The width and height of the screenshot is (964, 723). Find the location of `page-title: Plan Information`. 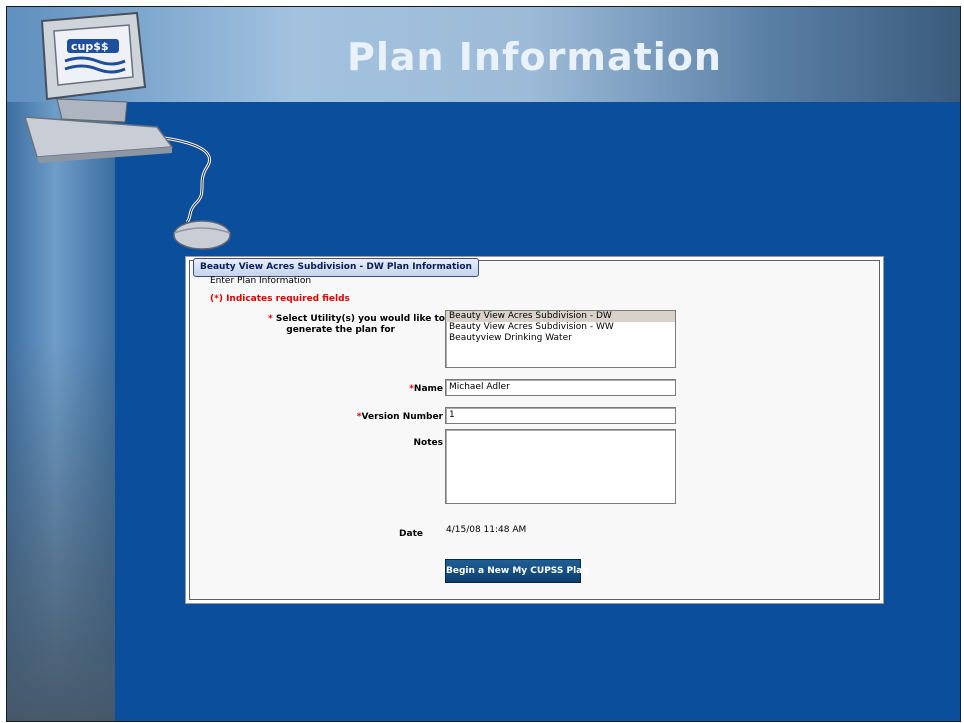

page-title: Plan Information is located at coordinates (534, 57).